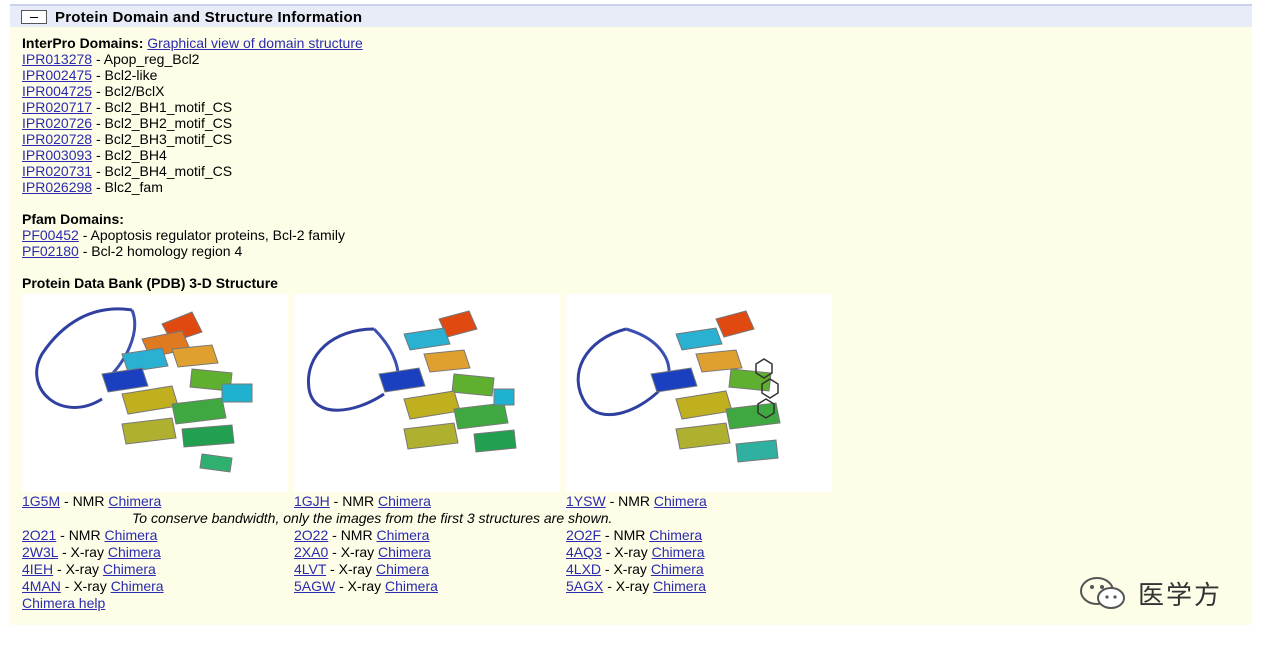 Image resolution: width=1270 pixels, height=648 pixels. I want to click on pdb-link-2o2f: 2O2F, so click(583, 535).